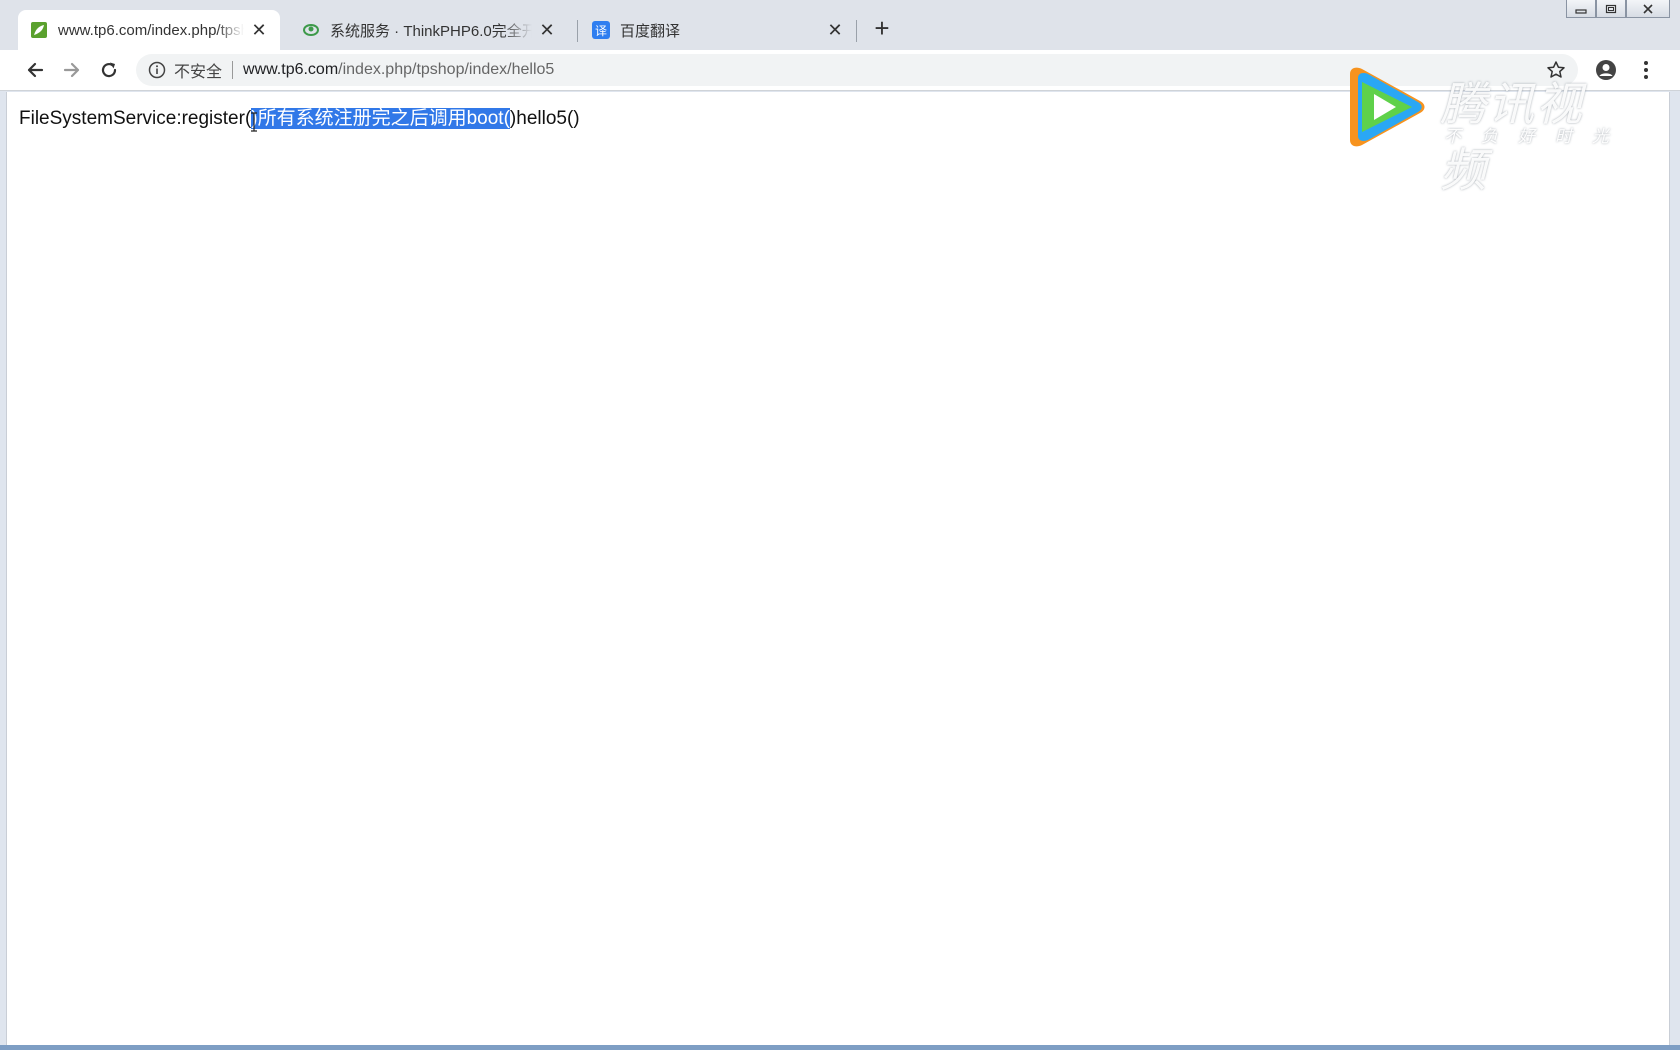  I want to click on tab-title: 系统服务 · ThinkPHP6.0完全开发手册, so click(431, 31).